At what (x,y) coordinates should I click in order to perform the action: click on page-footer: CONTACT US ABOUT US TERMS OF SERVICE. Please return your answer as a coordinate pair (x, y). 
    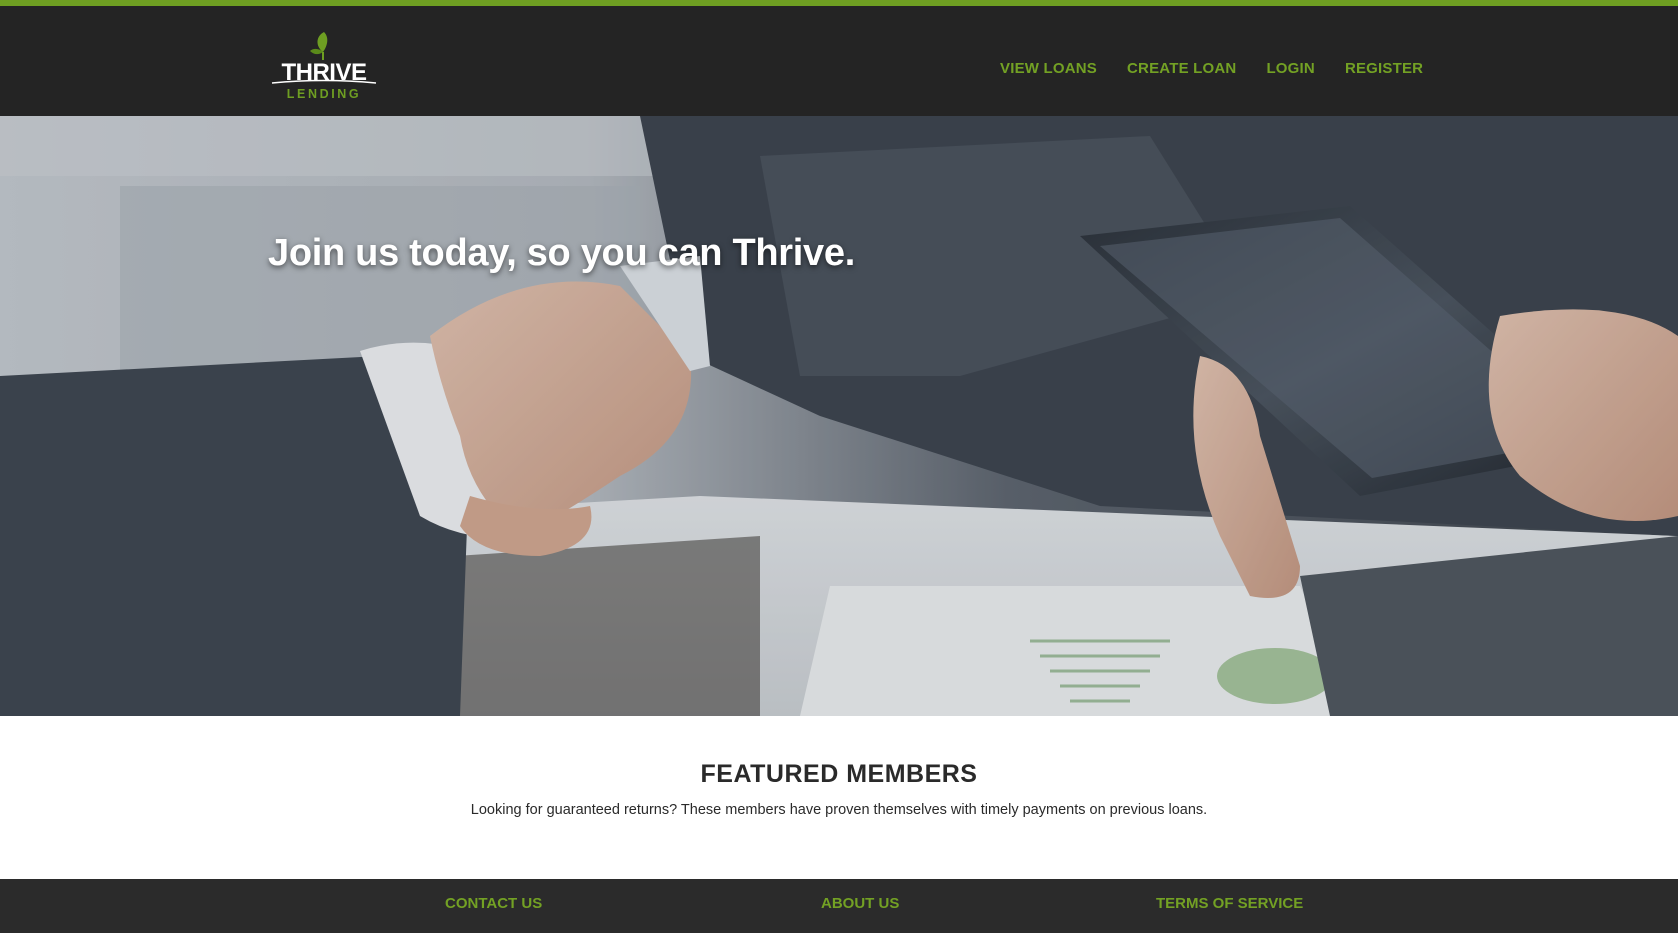
    Looking at the image, I should click on (839, 906).